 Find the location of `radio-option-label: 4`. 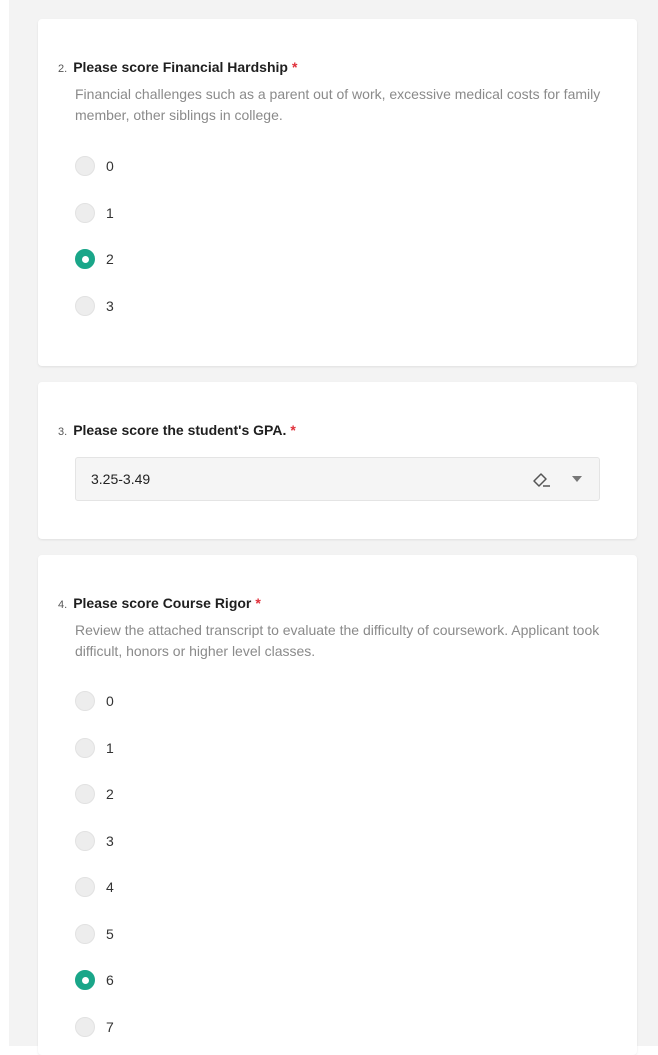

radio-option-label: 4 is located at coordinates (110, 887).